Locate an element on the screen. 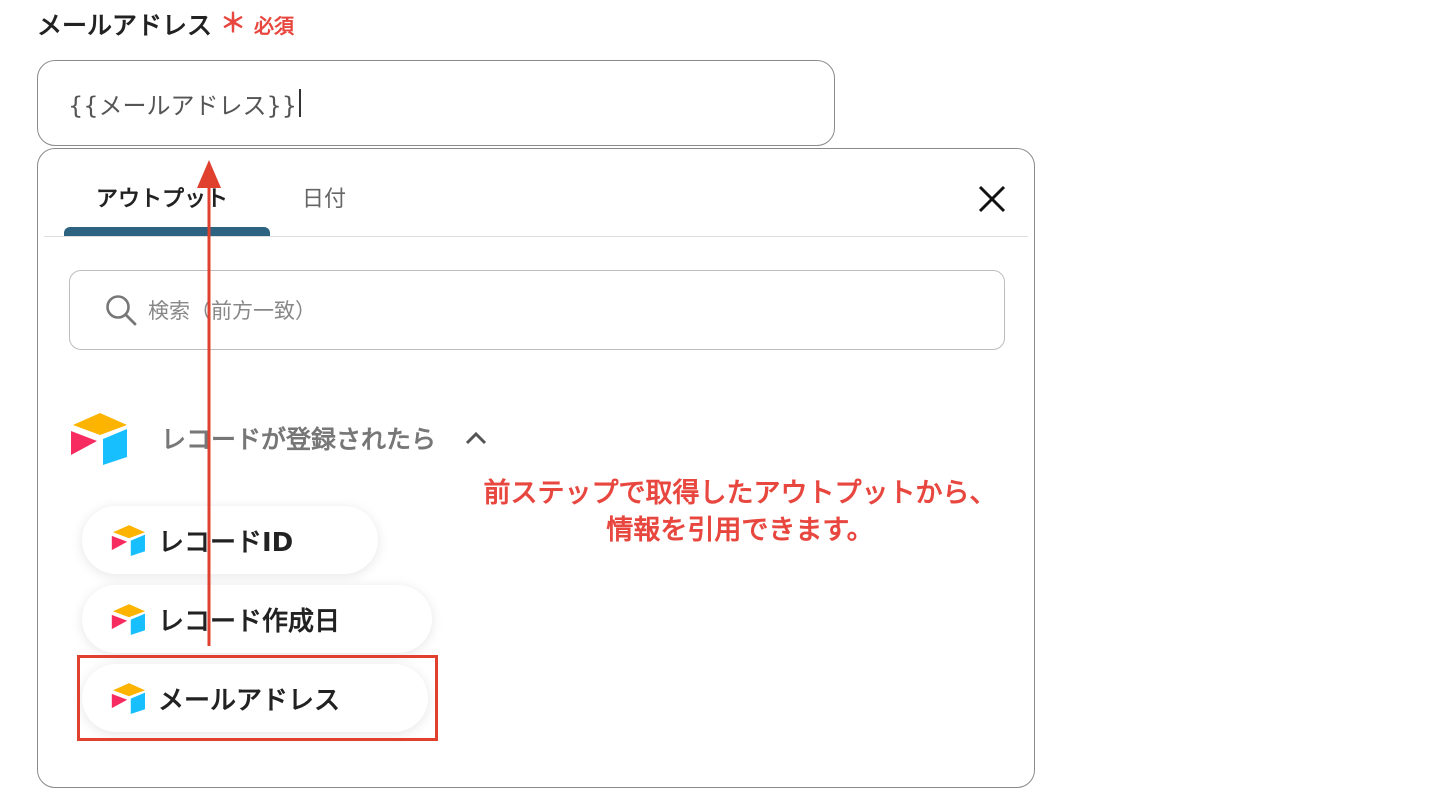 This screenshot has height=788, width=1440. chevron-up-icon is located at coordinates (476, 438).